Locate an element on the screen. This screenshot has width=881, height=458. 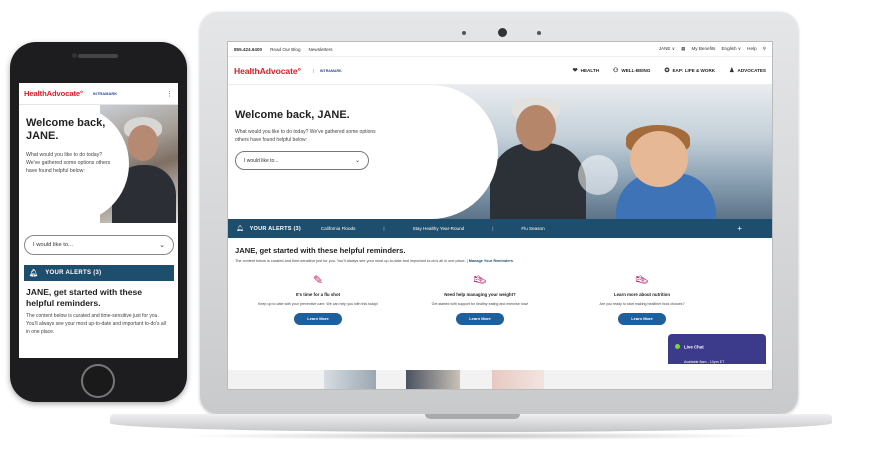
card-title: It's time for a flu shot is located at coordinates (318, 294).